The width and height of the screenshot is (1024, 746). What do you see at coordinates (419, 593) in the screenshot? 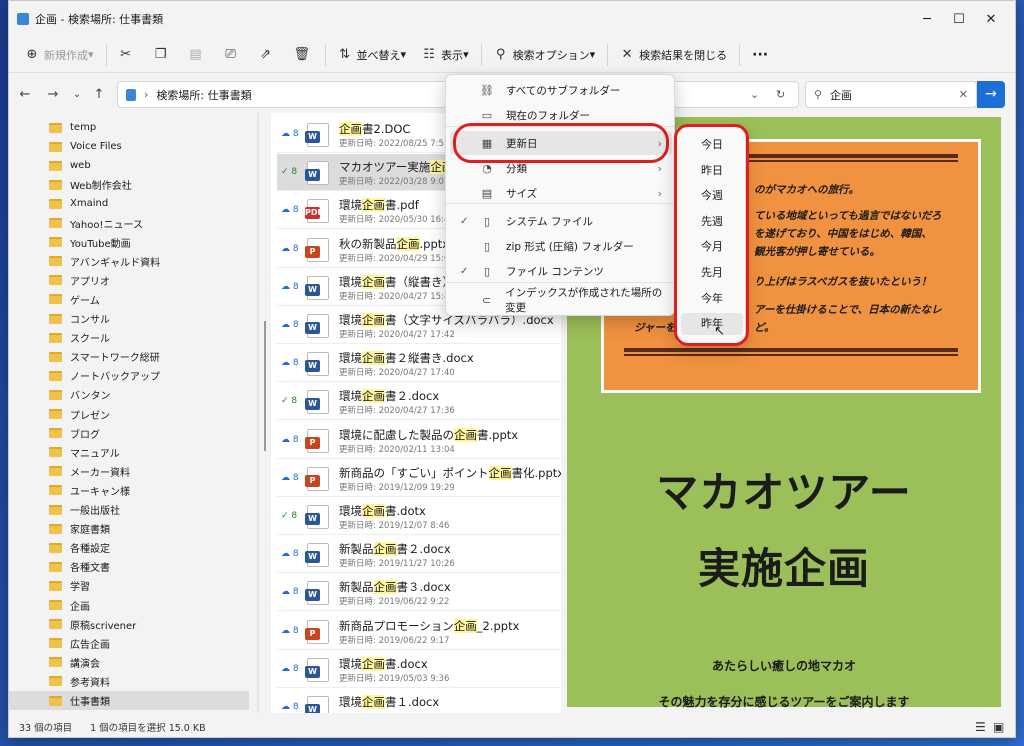
I see `file-row: ☁ 8 W 新製品企画書３.docx 更新日時: 2019/06/22 9:22` at bounding box center [419, 593].